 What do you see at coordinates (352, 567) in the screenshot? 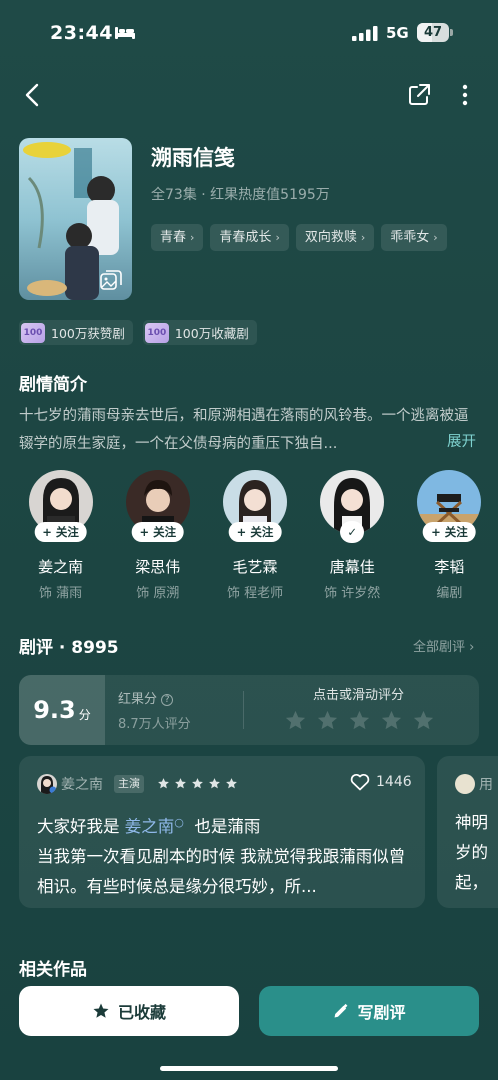
I see `cast-name: 唐幕佳` at bounding box center [352, 567].